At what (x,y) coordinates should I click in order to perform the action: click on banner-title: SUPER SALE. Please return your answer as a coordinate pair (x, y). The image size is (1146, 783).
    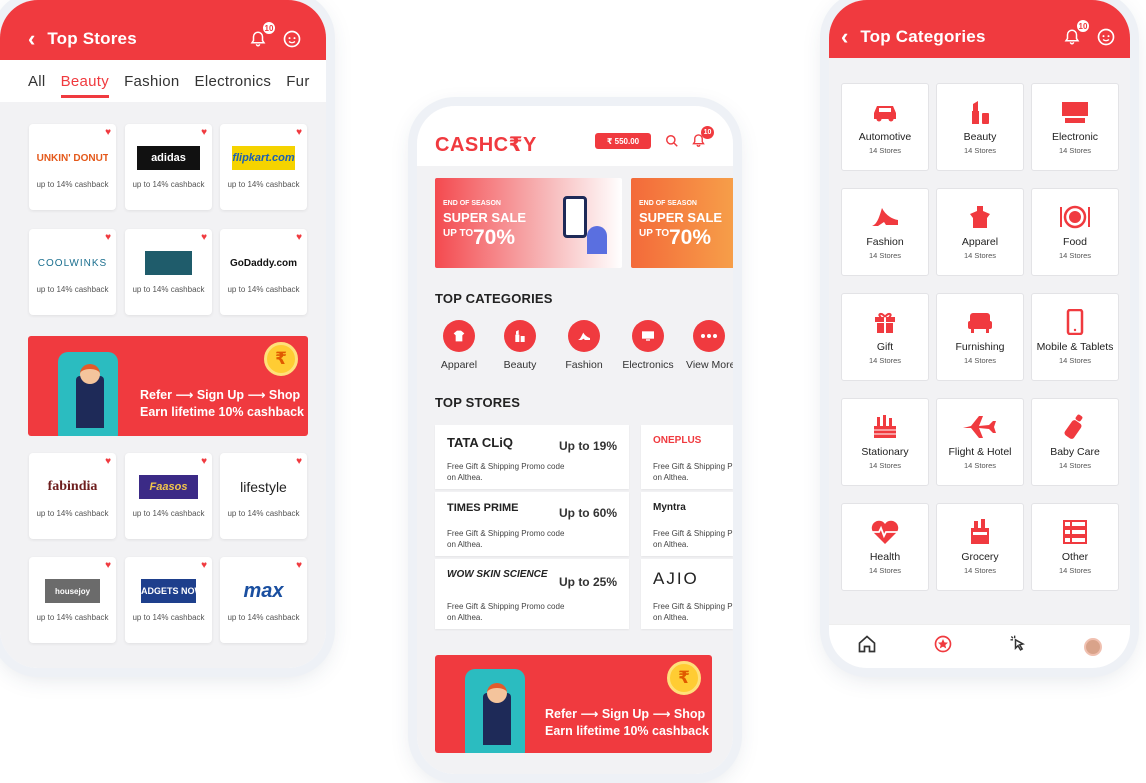
    Looking at the image, I should click on (485, 217).